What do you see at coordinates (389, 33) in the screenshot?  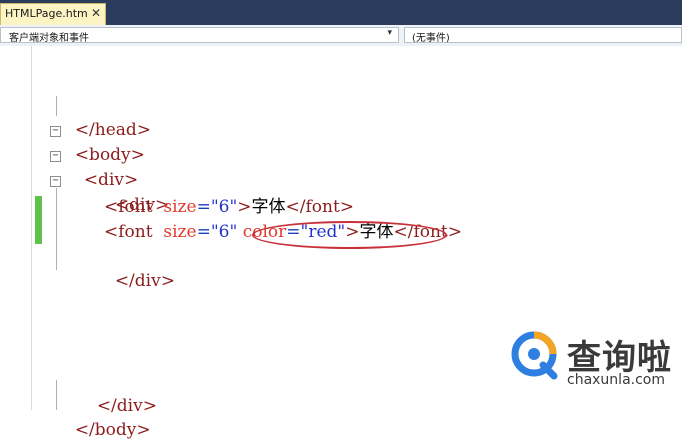 I see `chevron-down-icon: ▾` at bounding box center [389, 33].